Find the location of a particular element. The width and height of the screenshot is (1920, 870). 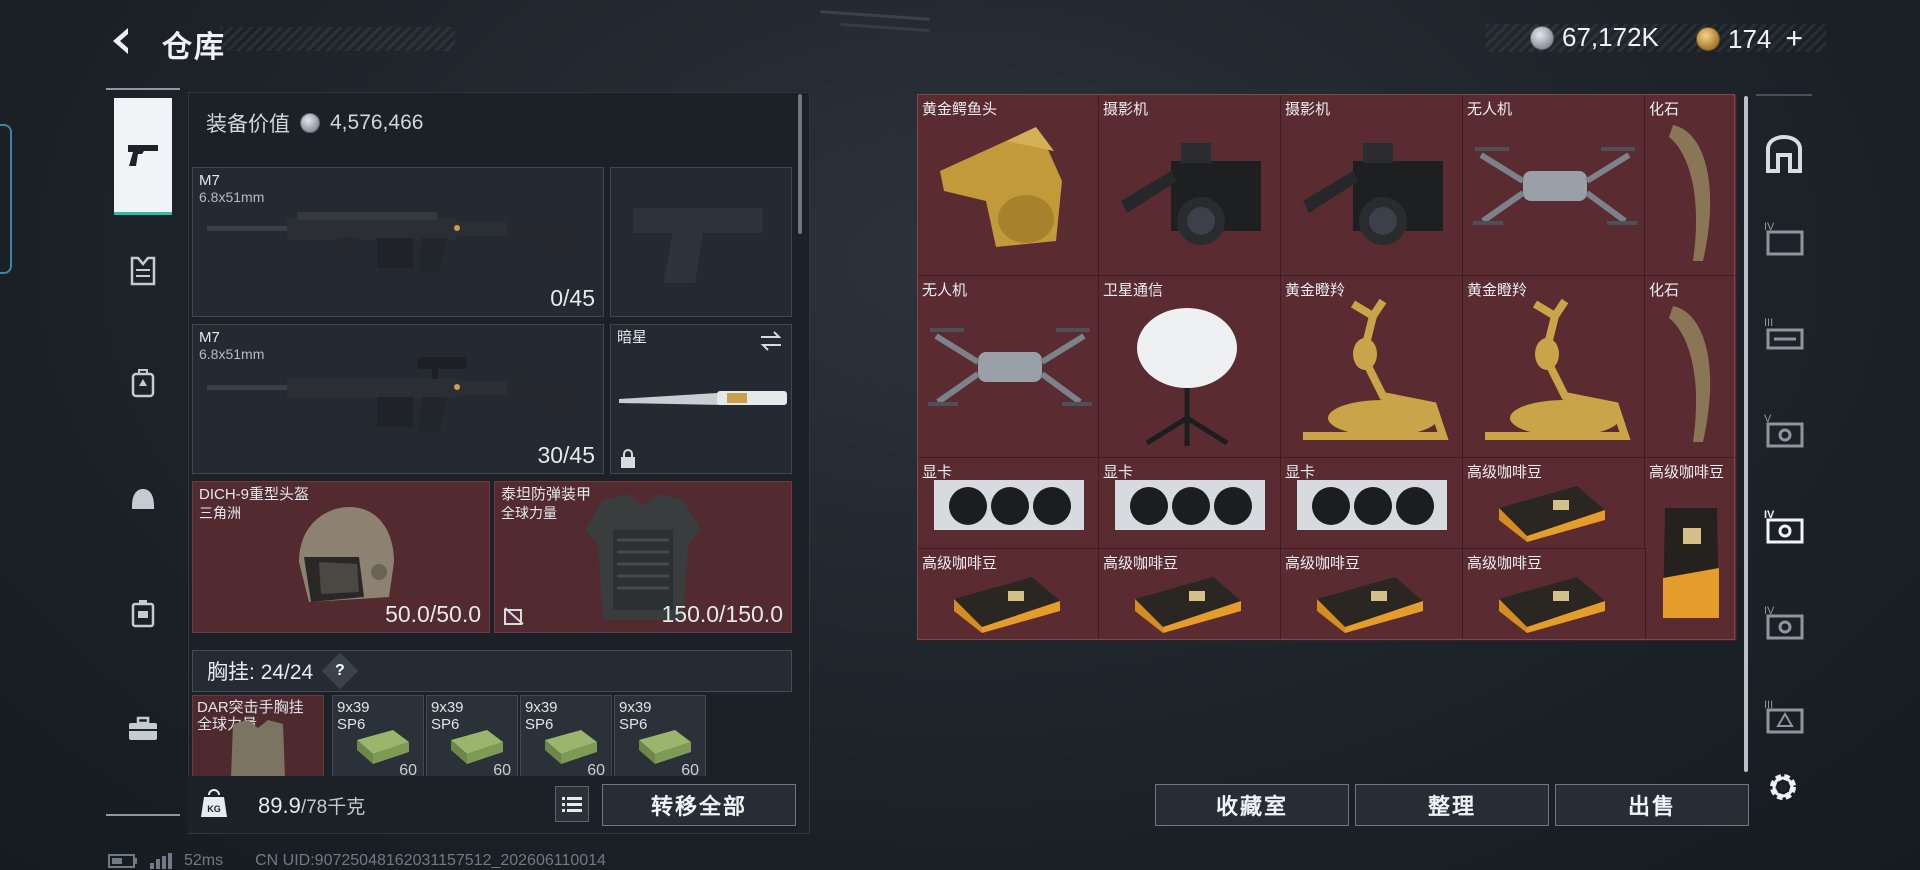

chest-rig-bar: 胸挂: 24/24 ? is located at coordinates (492, 671).